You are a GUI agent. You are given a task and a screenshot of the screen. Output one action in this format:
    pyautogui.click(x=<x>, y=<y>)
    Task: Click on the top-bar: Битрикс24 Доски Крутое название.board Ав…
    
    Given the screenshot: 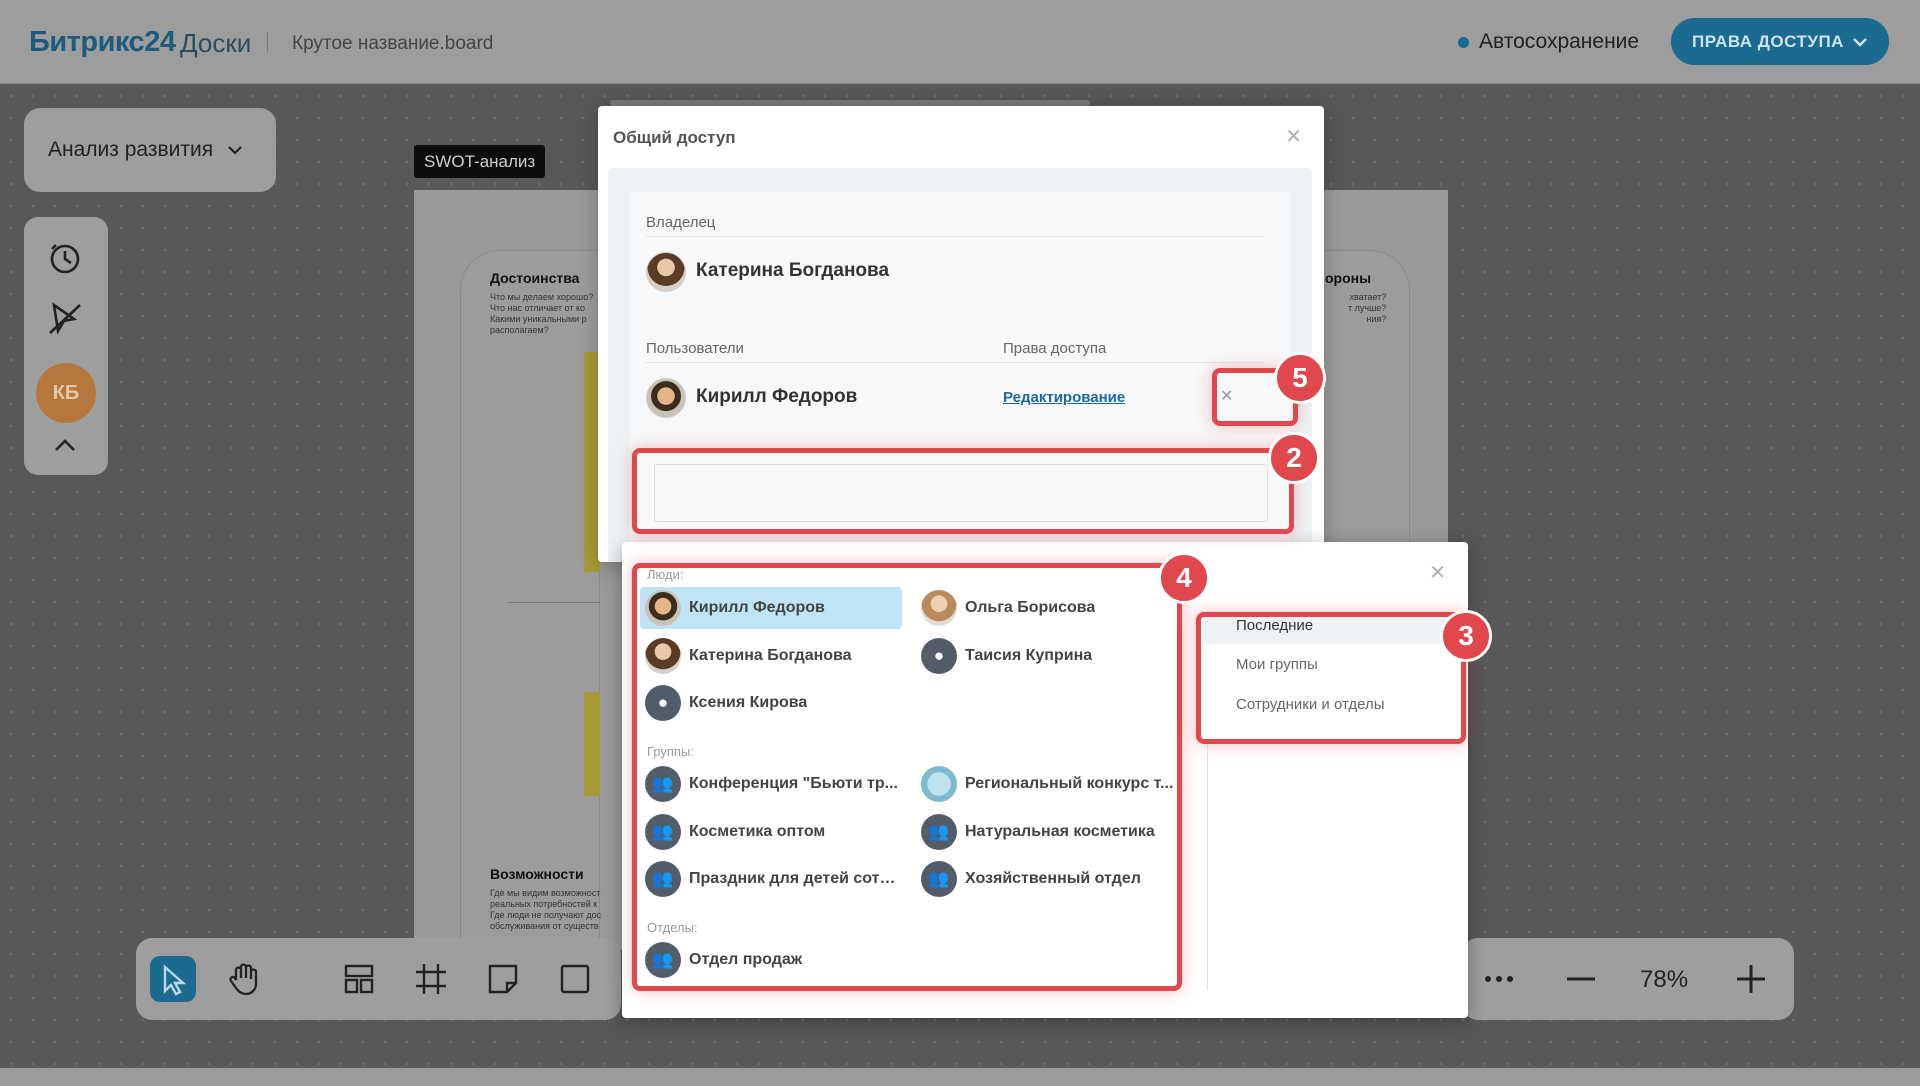 What is the action you would take?
    pyautogui.click(x=960, y=42)
    